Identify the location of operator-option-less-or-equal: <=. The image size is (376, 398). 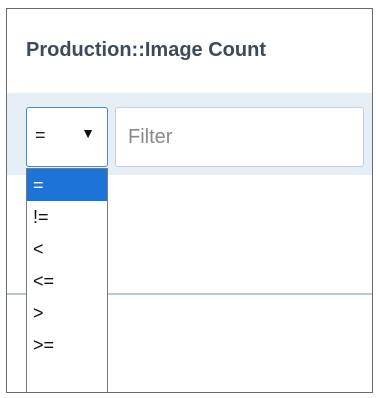
(67, 281).